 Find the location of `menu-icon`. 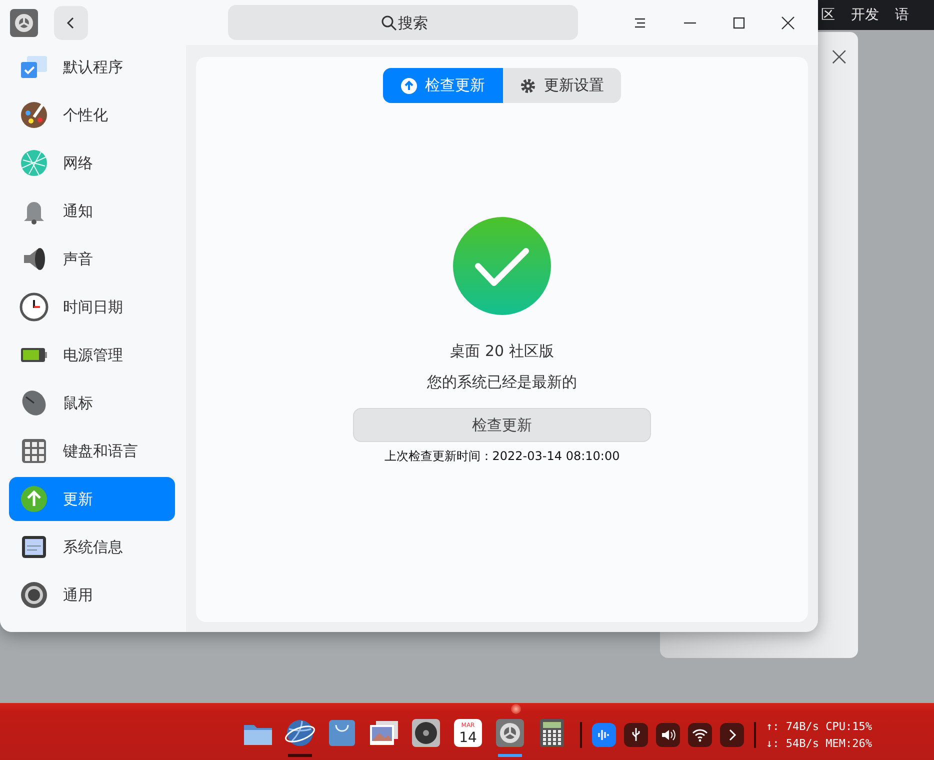

menu-icon is located at coordinates (640, 23).